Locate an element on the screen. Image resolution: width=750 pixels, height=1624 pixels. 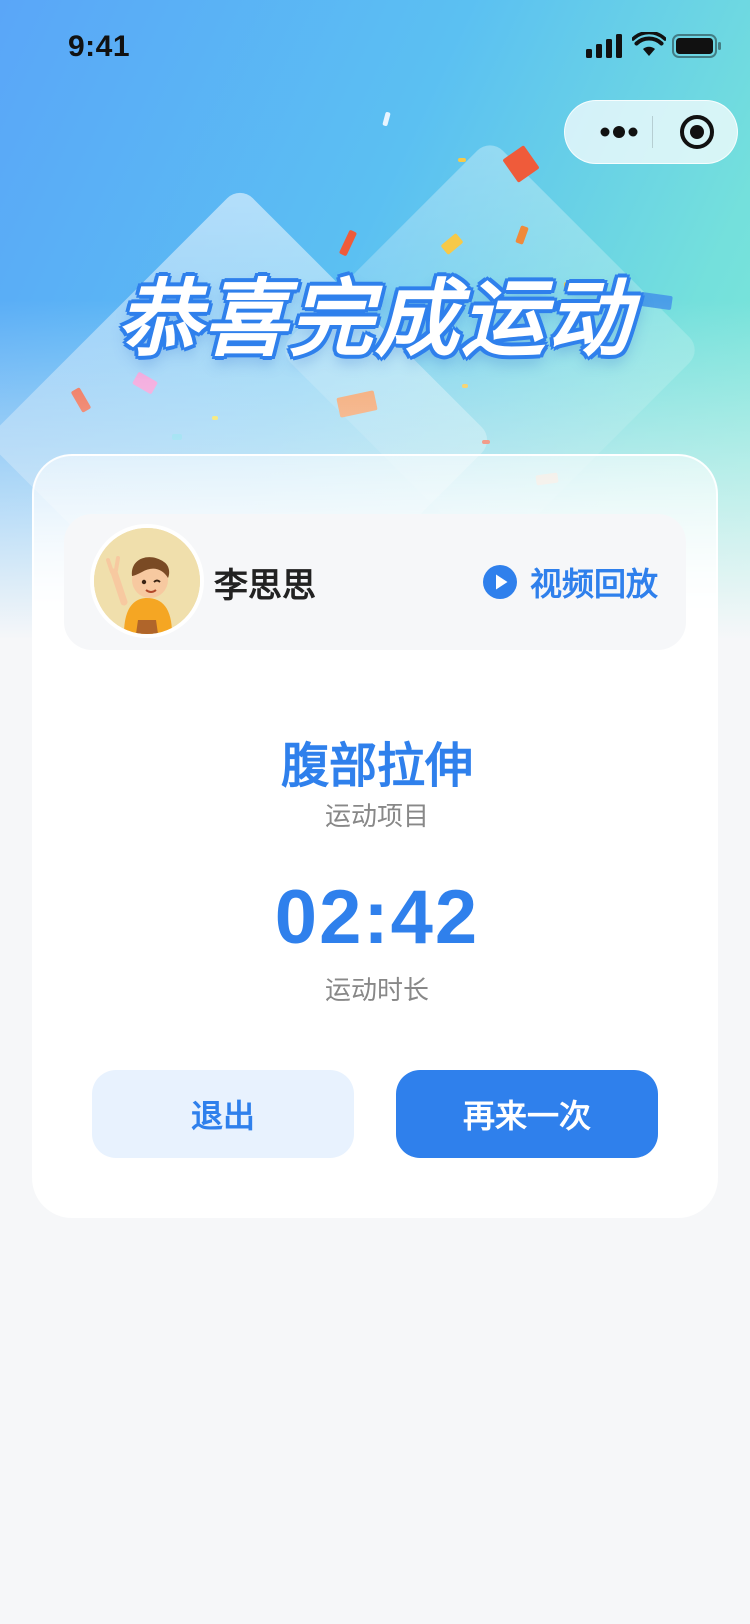
video-replay-button: 视频回放 is located at coordinates (570, 582).